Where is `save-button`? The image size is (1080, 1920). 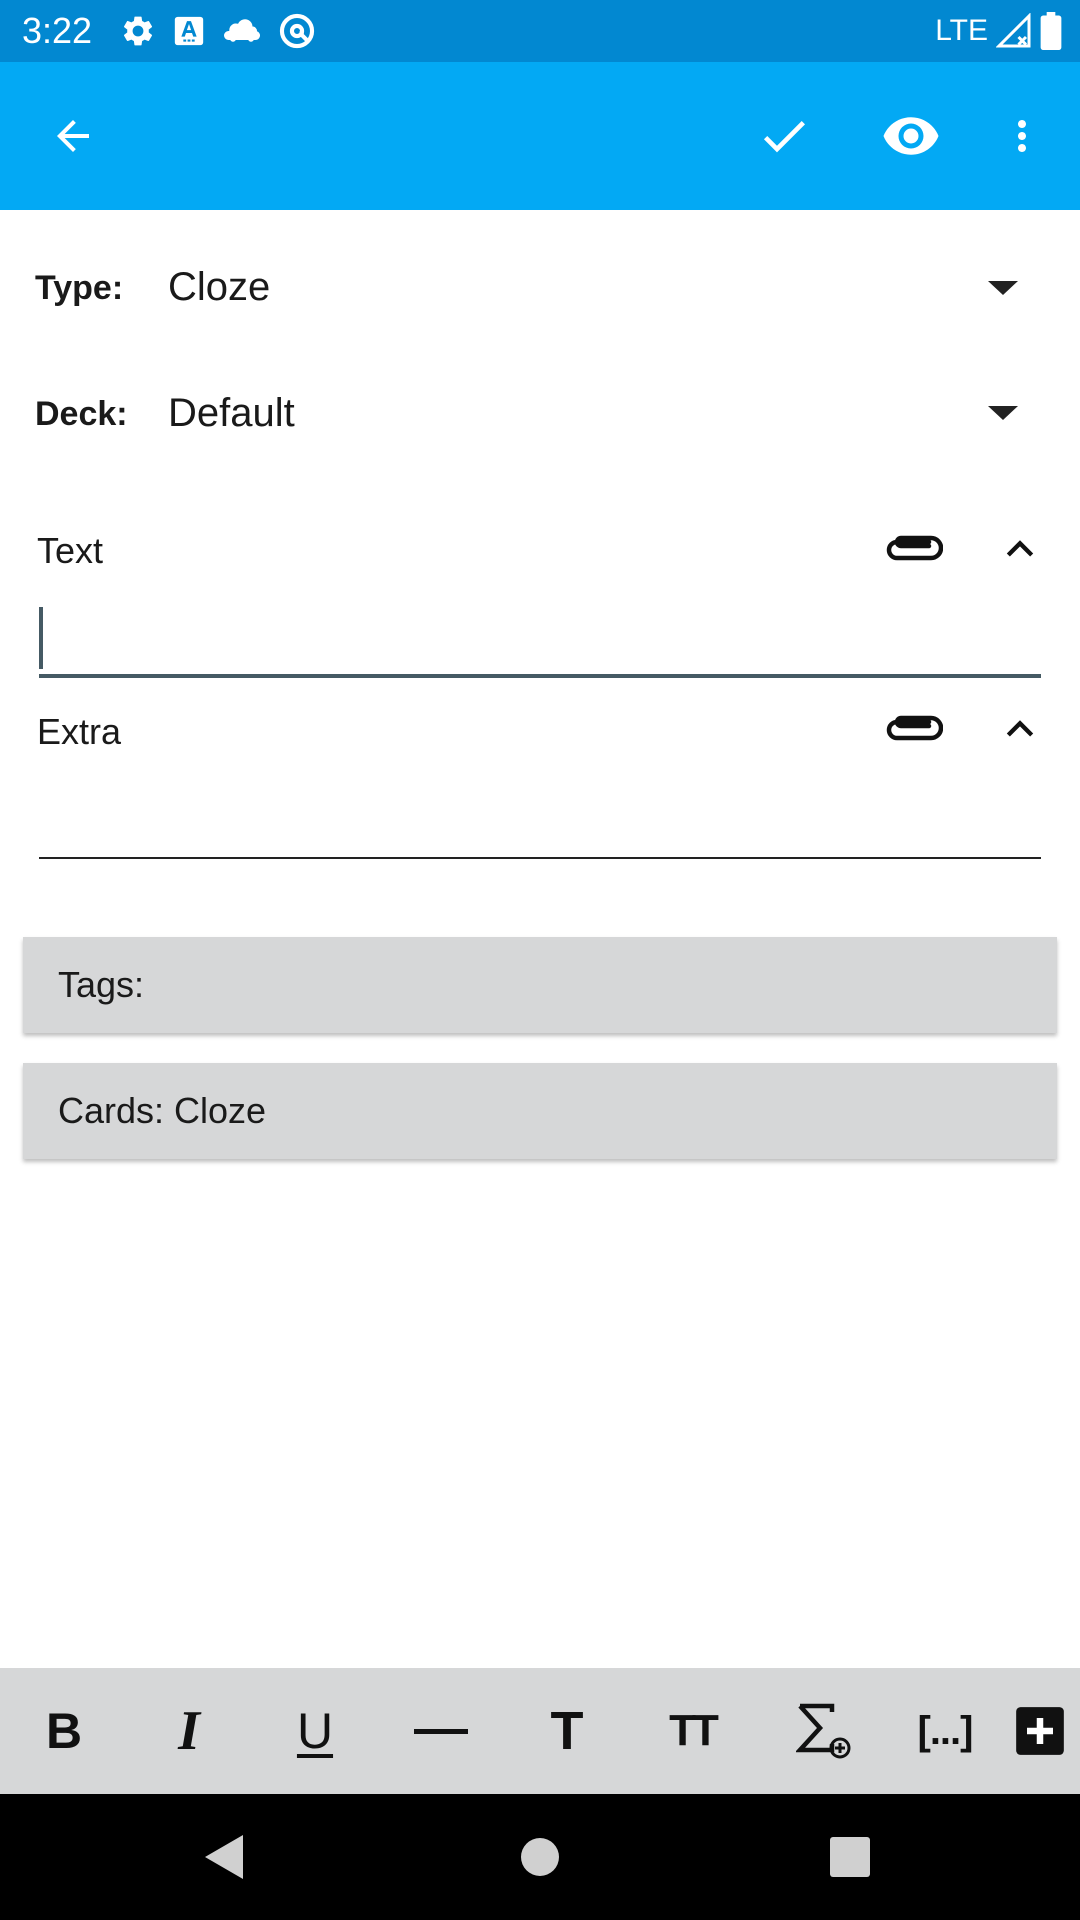
save-button is located at coordinates (784, 136).